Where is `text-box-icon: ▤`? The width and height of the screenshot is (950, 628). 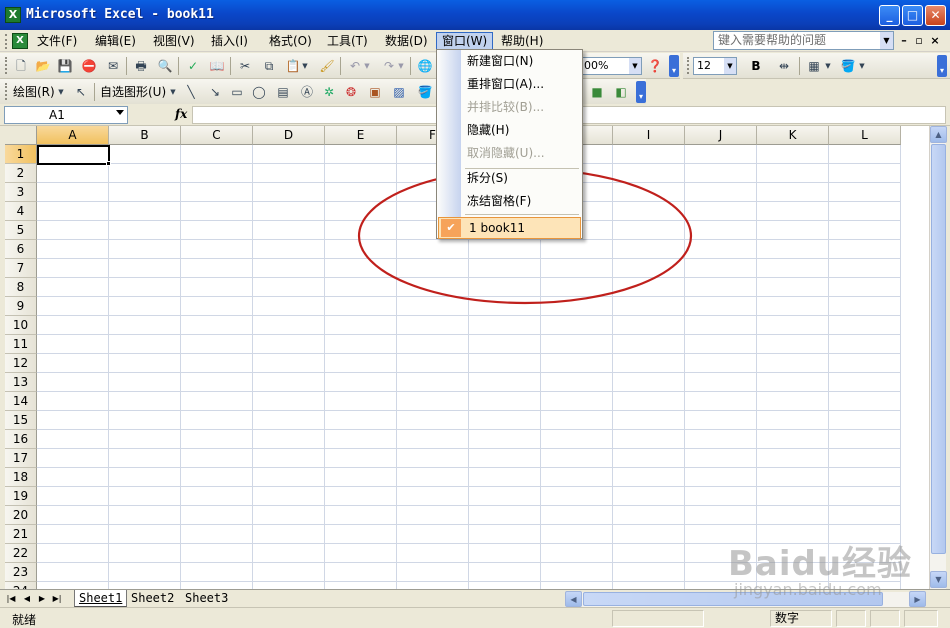 text-box-icon: ▤ is located at coordinates (283, 92).